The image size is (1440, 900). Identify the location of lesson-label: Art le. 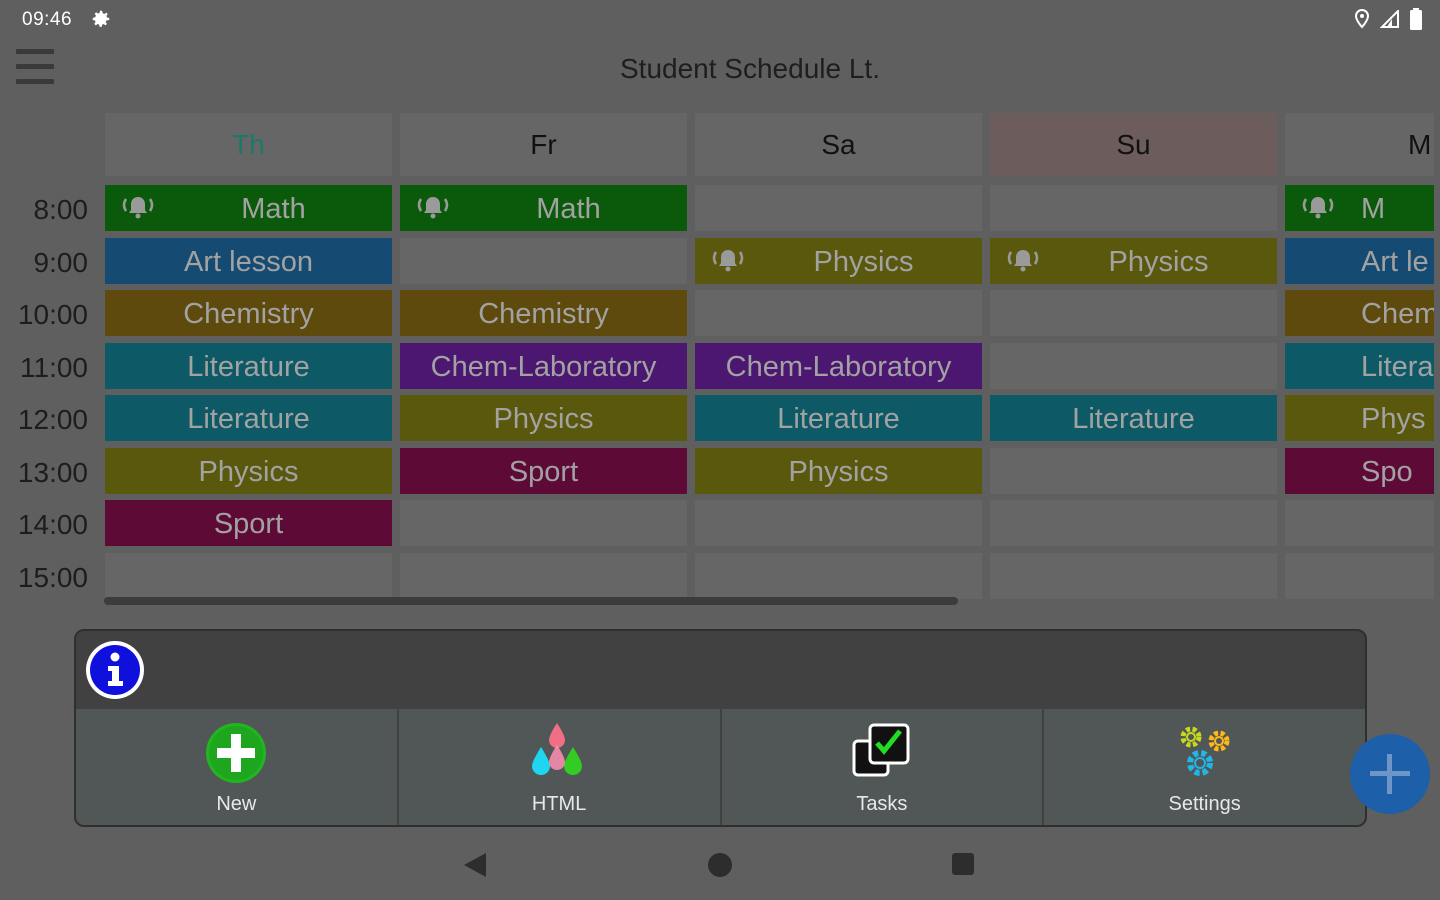
(1395, 262).